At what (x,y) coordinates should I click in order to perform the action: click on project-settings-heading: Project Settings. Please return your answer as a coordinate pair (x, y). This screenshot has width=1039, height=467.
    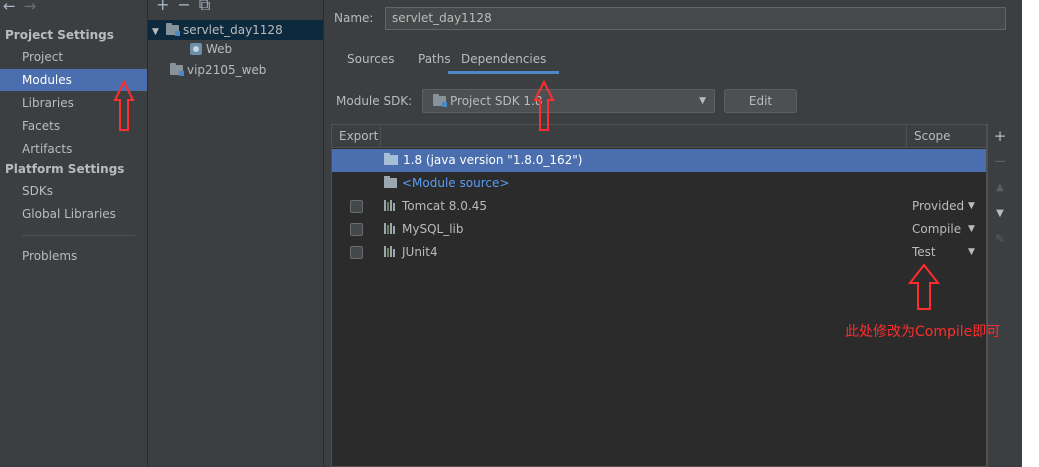
    Looking at the image, I should click on (59, 35).